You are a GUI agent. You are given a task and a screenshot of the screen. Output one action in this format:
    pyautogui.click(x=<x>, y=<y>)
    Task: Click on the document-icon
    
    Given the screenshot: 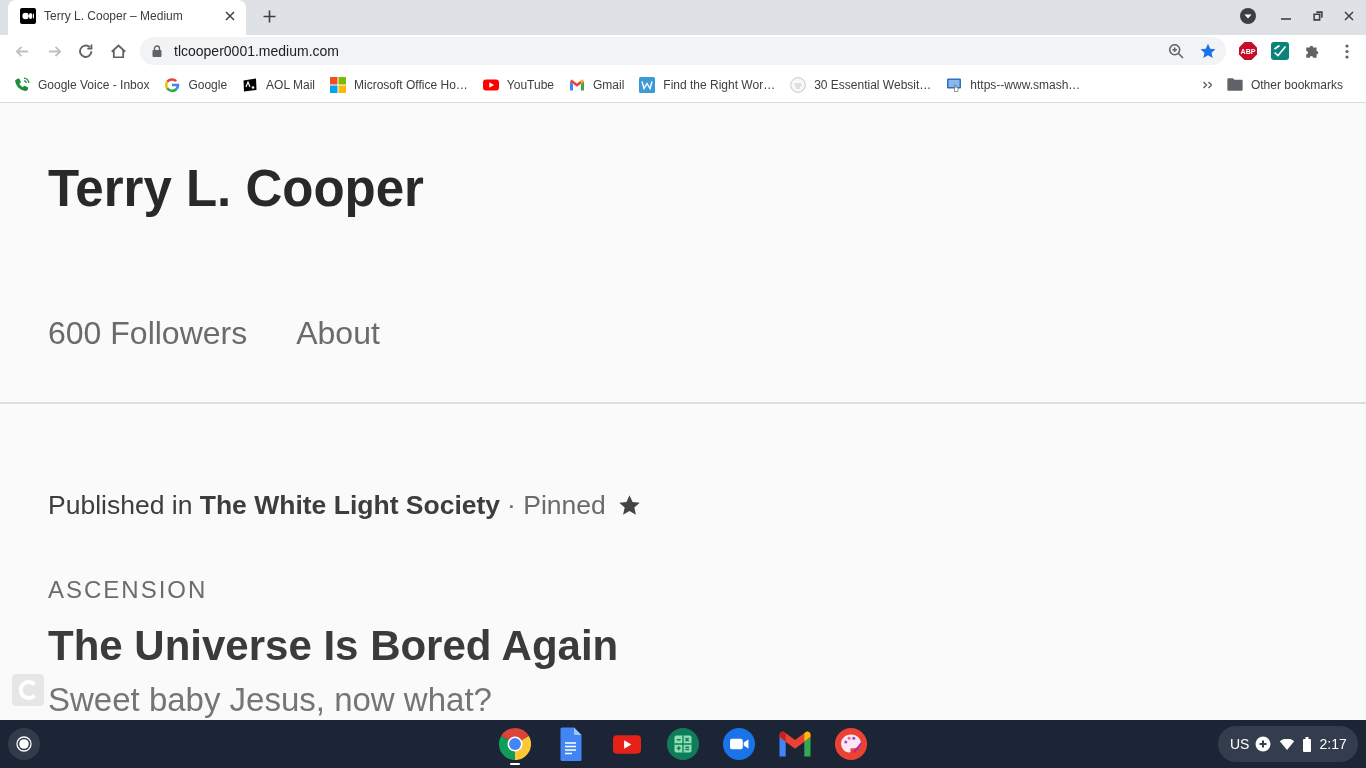 What is the action you would take?
    pyautogui.click(x=571, y=744)
    